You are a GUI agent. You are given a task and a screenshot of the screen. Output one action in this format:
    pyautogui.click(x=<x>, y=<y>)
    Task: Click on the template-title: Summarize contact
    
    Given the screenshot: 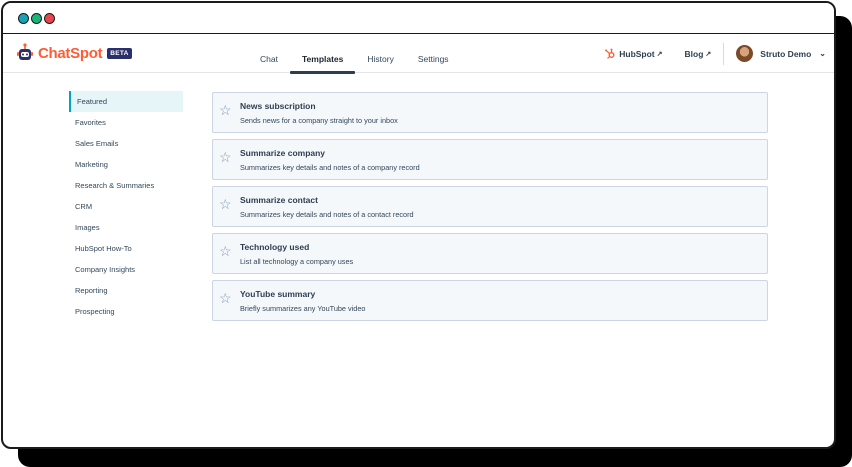 What is the action you would take?
    pyautogui.click(x=279, y=200)
    